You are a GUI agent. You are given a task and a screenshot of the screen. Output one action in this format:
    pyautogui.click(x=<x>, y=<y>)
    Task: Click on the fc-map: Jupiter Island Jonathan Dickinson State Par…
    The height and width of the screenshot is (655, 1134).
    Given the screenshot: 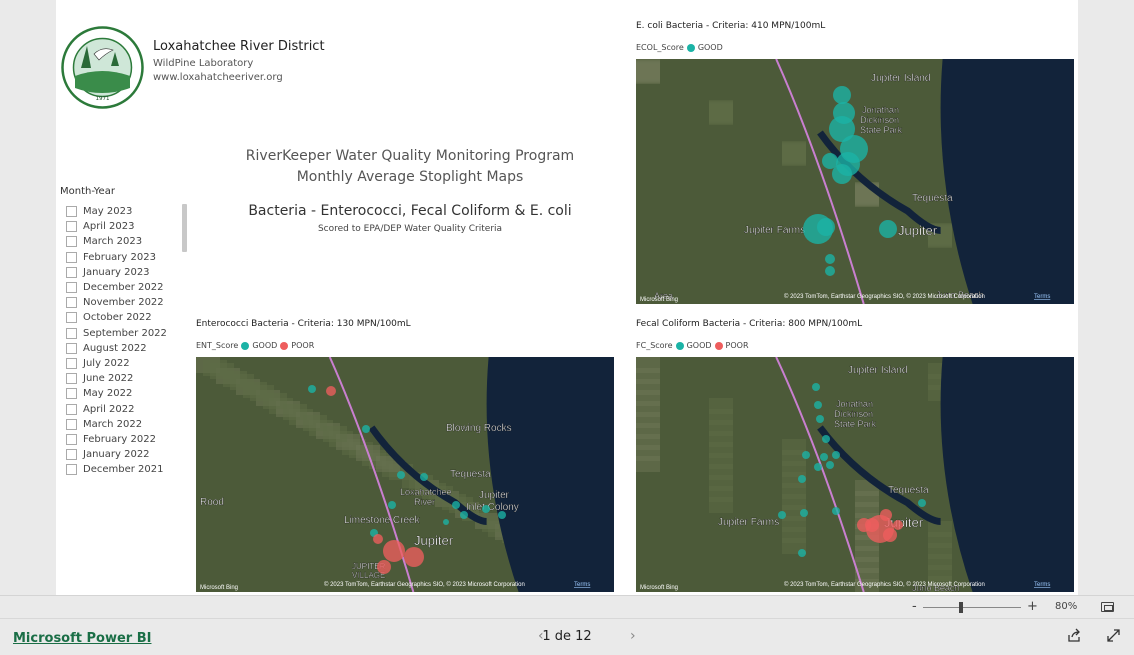 What is the action you would take?
    pyautogui.click(x=855, y=474)
    